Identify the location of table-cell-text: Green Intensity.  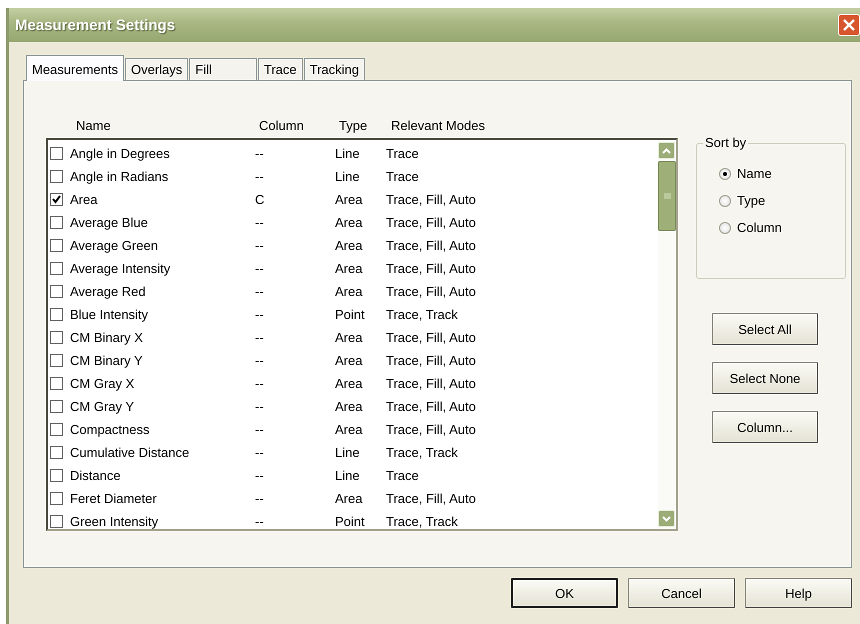
(115, 521).